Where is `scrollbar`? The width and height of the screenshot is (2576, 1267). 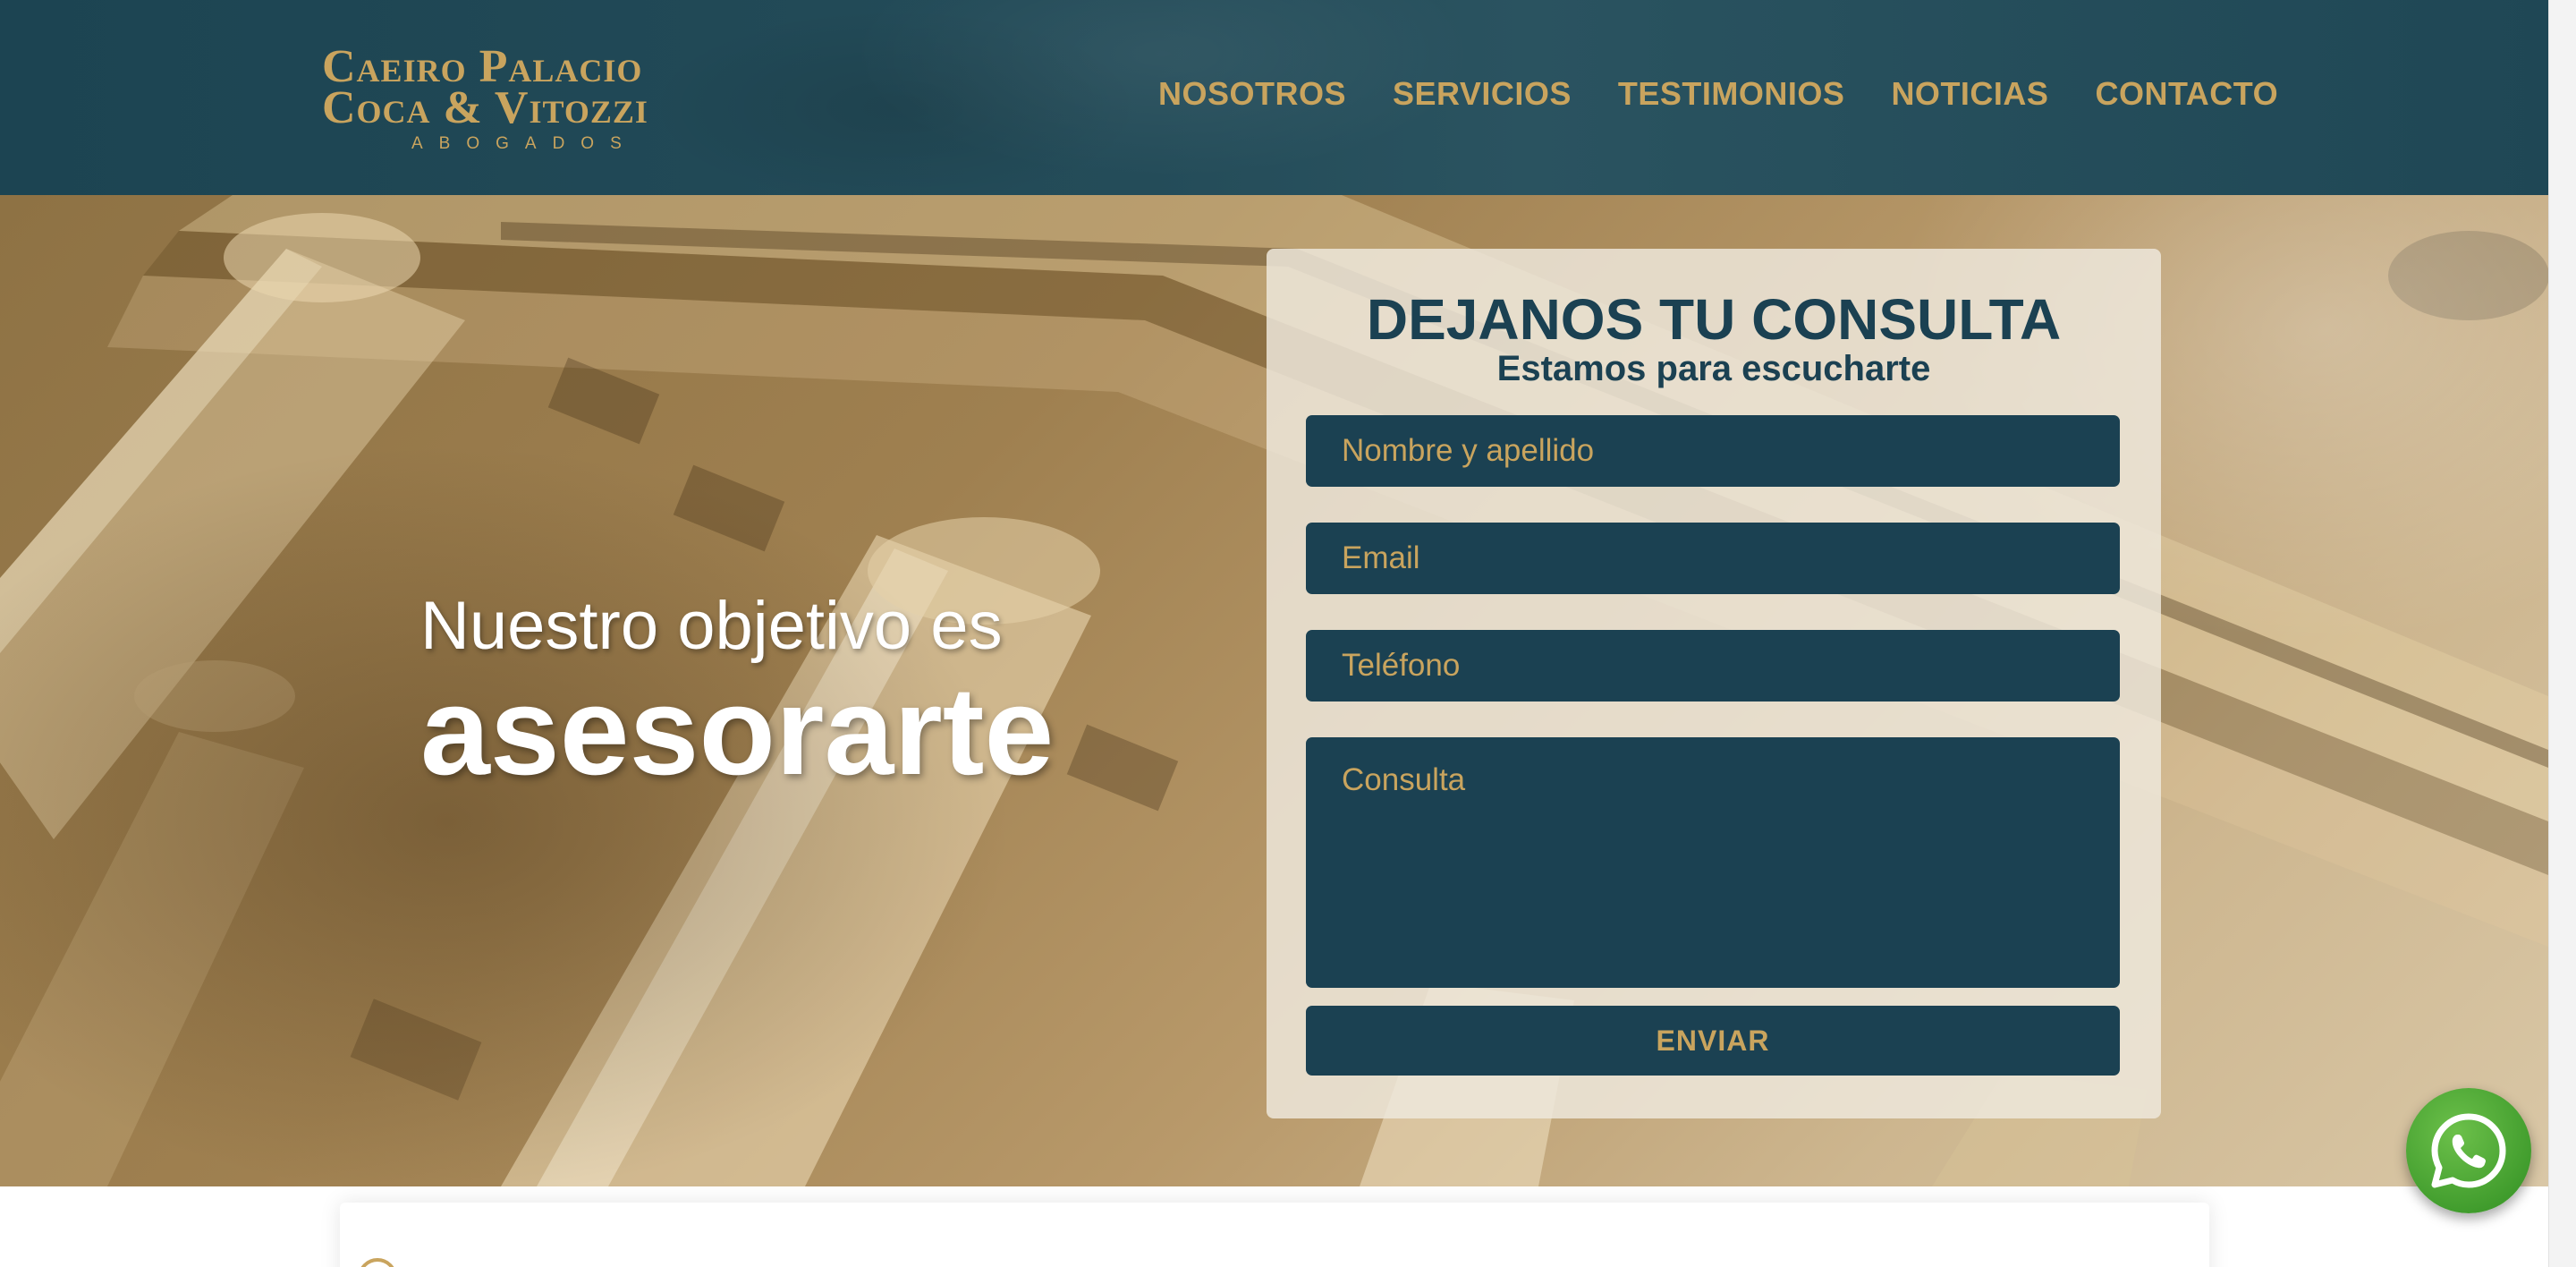
scrollbar is located at coordinates (2562, 634).